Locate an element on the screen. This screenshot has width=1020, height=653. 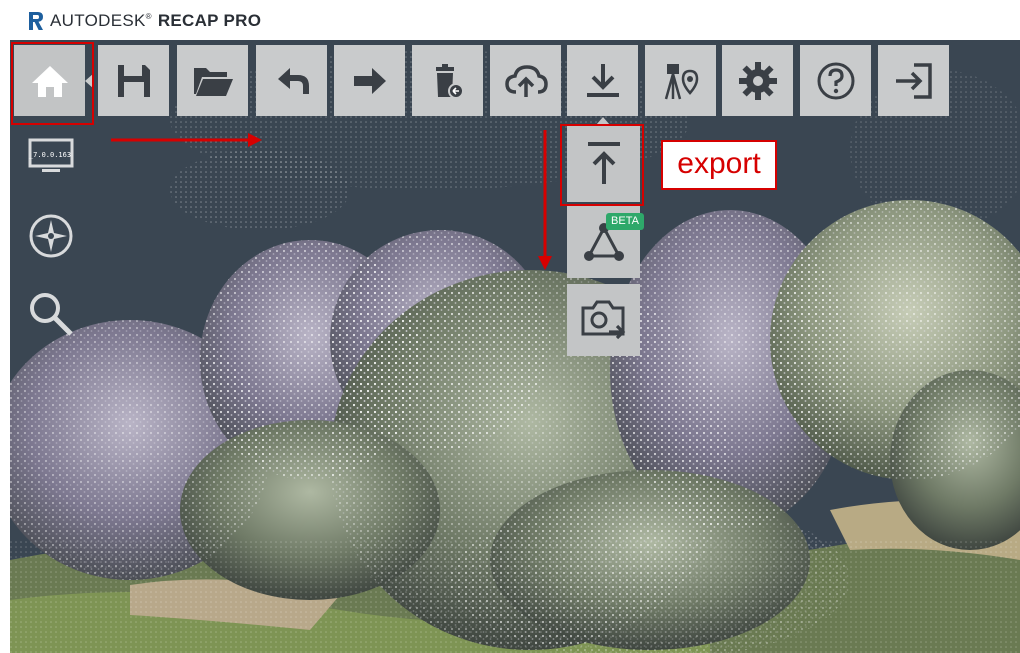
export-callout: export is located at coordinates (719, 165).